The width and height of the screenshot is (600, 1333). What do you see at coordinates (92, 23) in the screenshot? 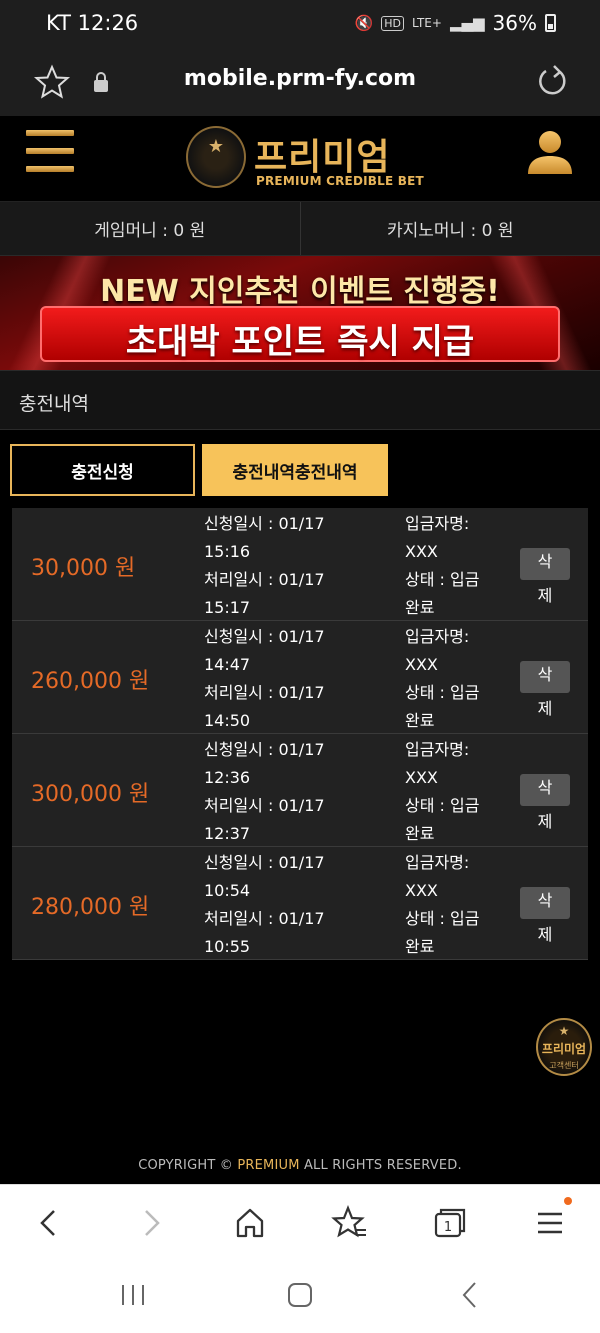
I see `carrier-time: KT 12:26` at bounding box center [92, 23].